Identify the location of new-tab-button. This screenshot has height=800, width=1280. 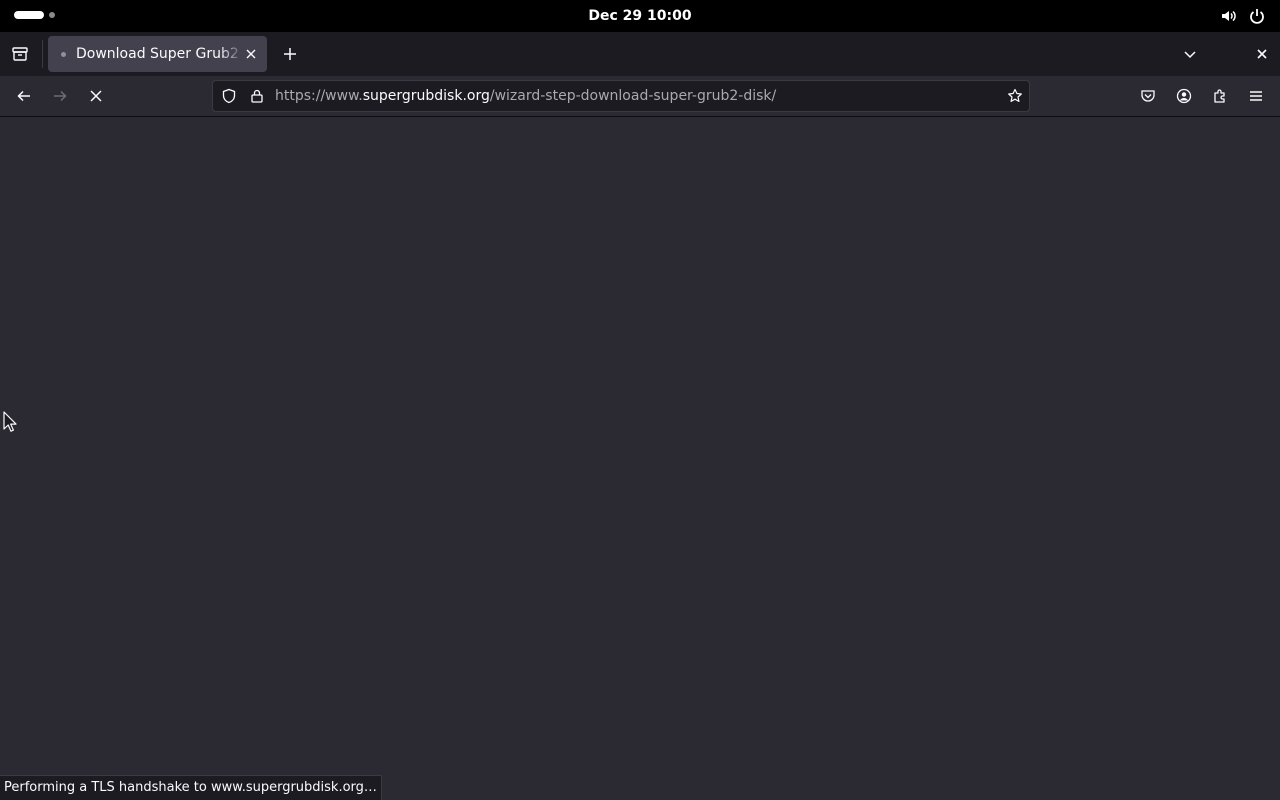
(290, 54).